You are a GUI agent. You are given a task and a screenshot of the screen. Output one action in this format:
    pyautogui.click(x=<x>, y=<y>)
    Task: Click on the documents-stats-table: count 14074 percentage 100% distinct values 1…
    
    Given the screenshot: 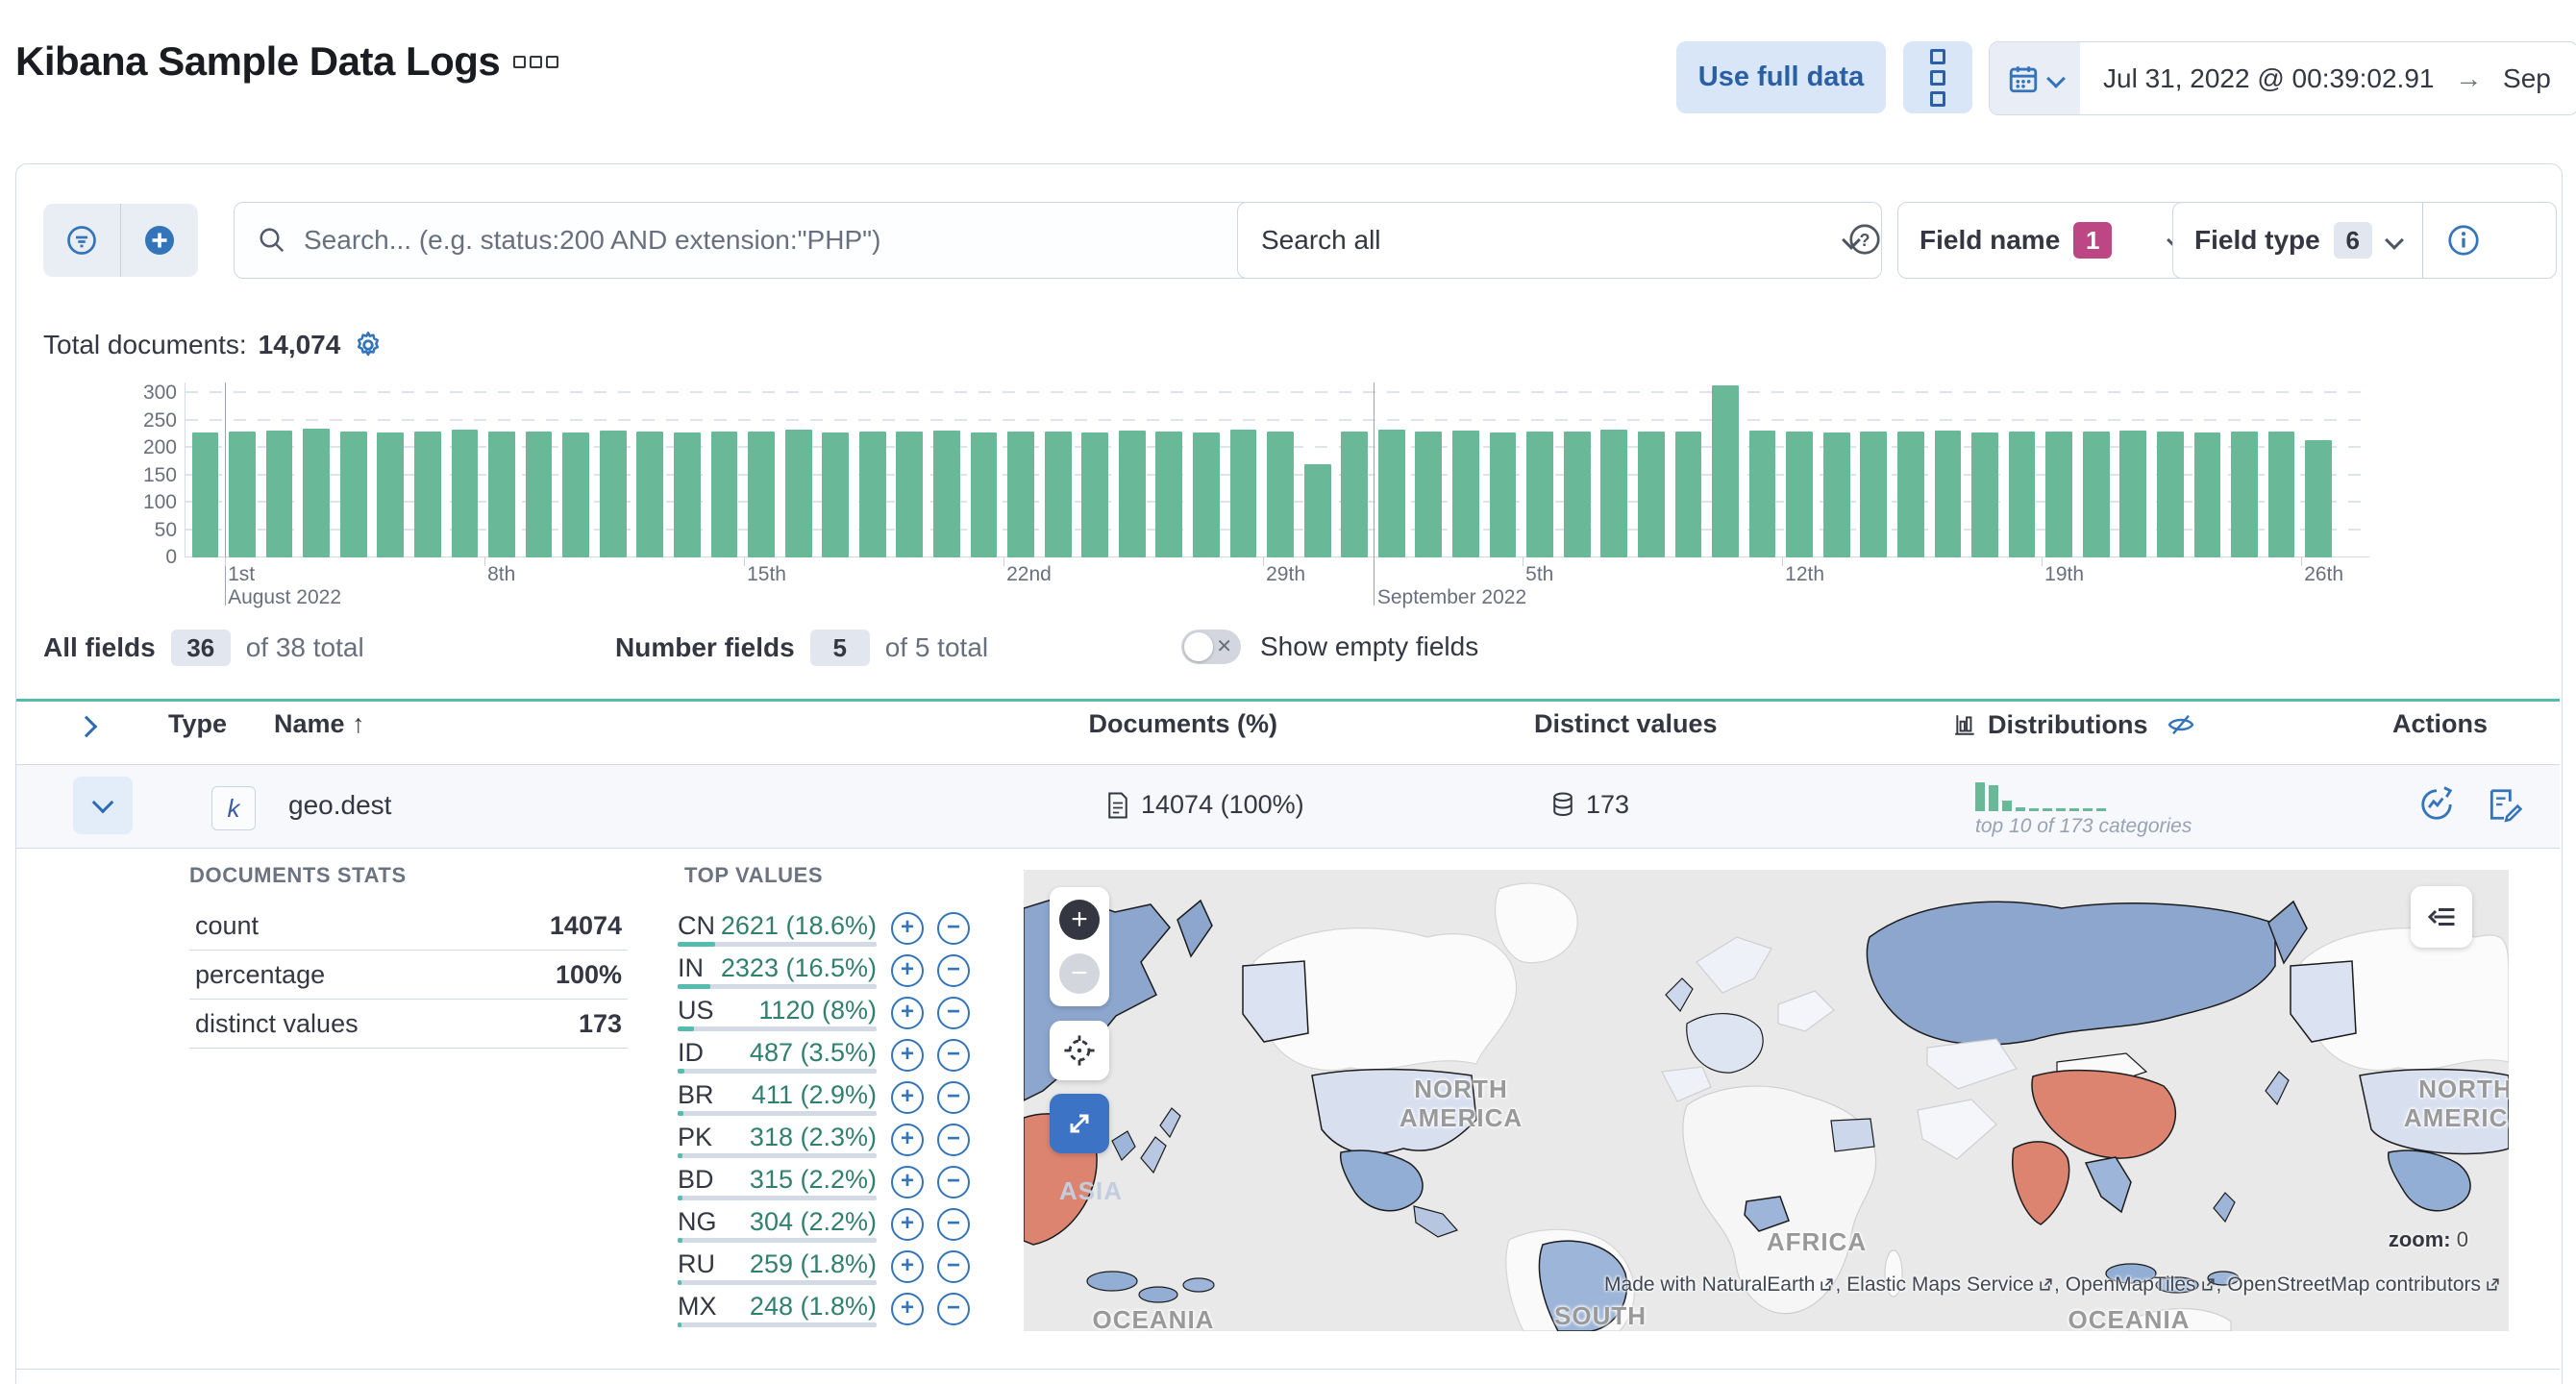 What is the action you would take?
    pyautogui.click(x=408, y=975)
    